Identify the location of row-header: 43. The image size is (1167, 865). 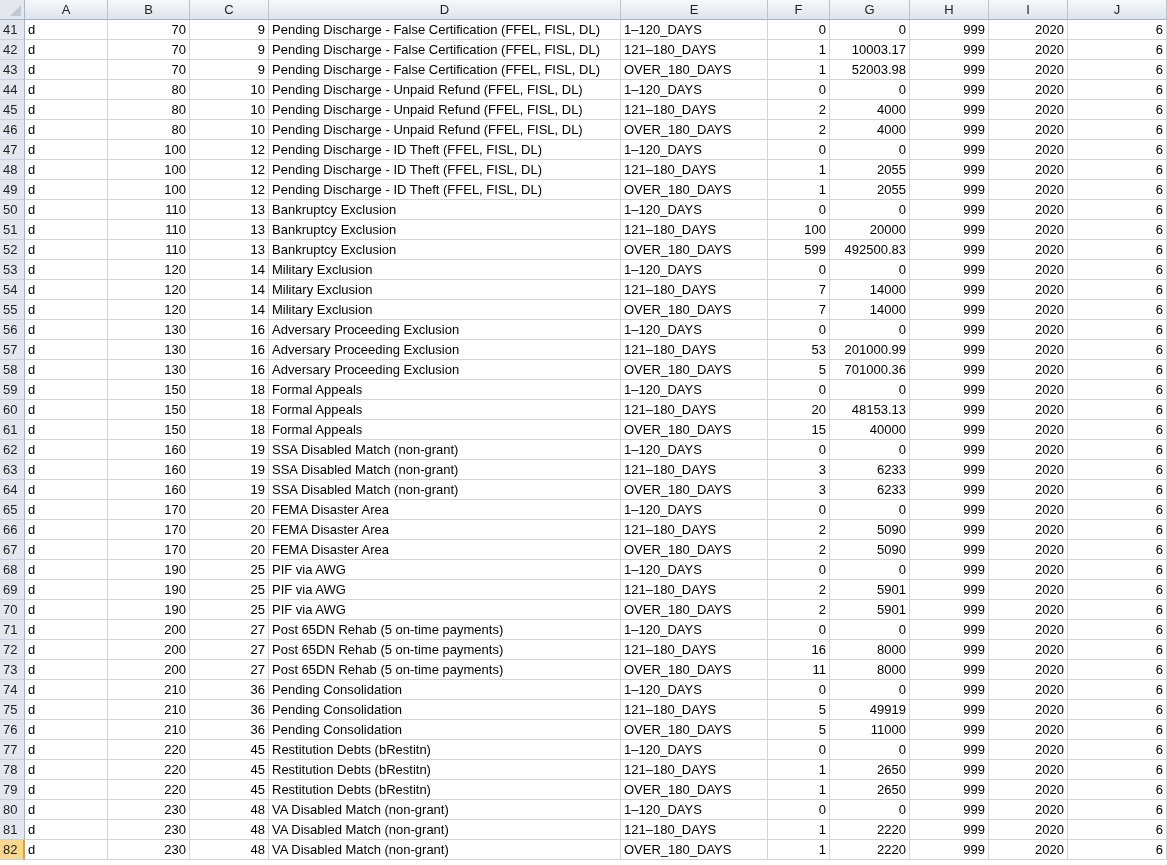
(12, 70).